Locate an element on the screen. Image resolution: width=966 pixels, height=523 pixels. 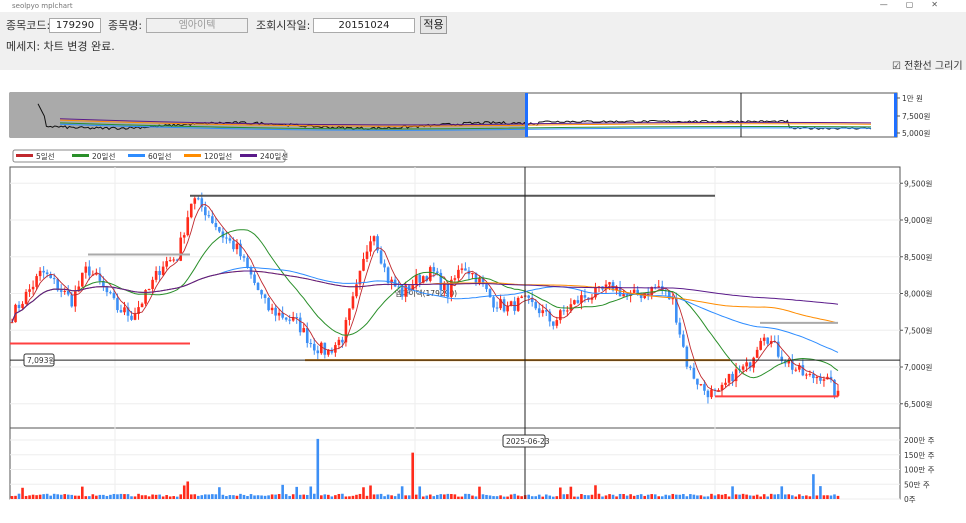
overview-range-handle-left is located at coordinates (526, 115).